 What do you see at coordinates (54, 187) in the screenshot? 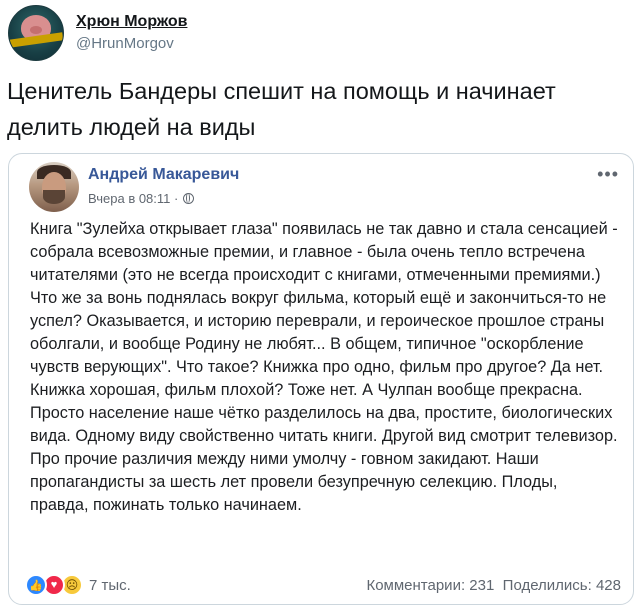
I see `fb-author-avatar` at bounding box center [54, 187].